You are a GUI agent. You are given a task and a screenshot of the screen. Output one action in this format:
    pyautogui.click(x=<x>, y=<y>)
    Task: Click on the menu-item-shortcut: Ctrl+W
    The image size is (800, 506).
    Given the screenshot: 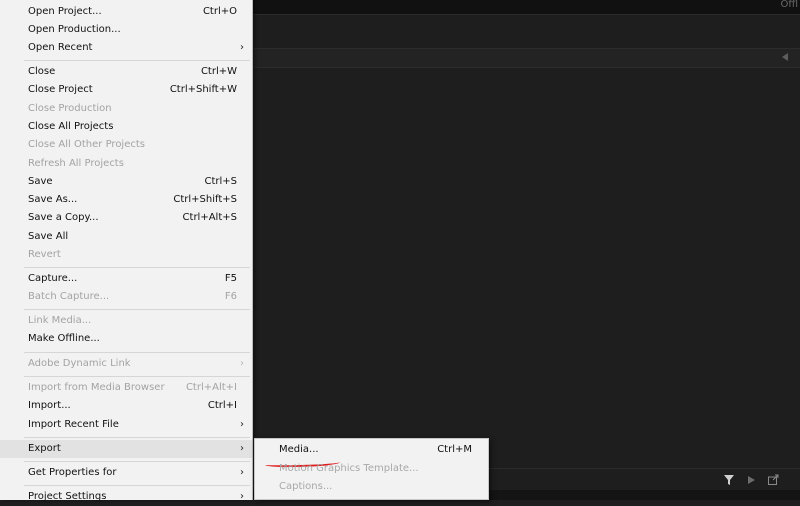 What is the action you would take?
    pyautogui.click(x=218, y=71)
    